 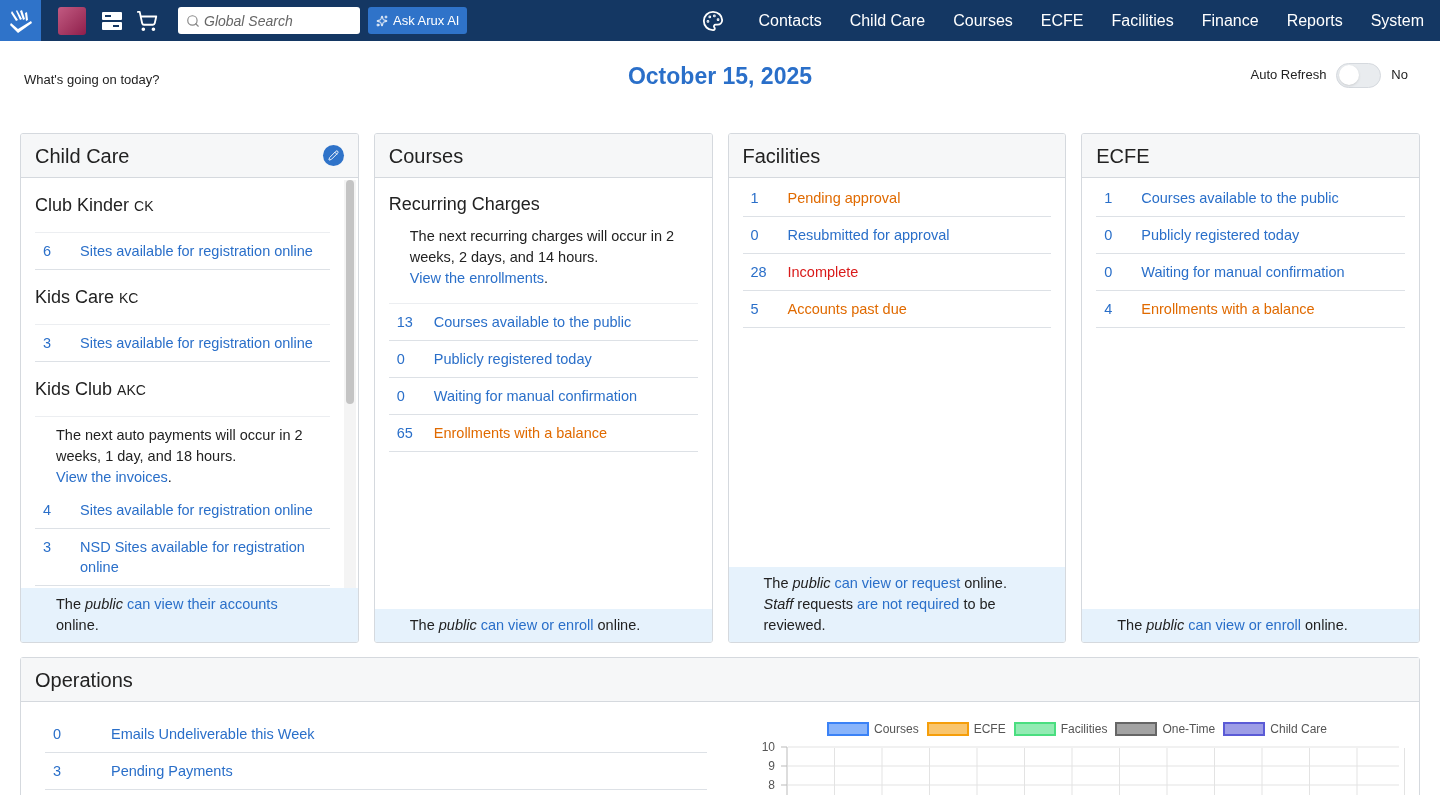 I want to click on card-title: Operations, so click(x=84, y=680).